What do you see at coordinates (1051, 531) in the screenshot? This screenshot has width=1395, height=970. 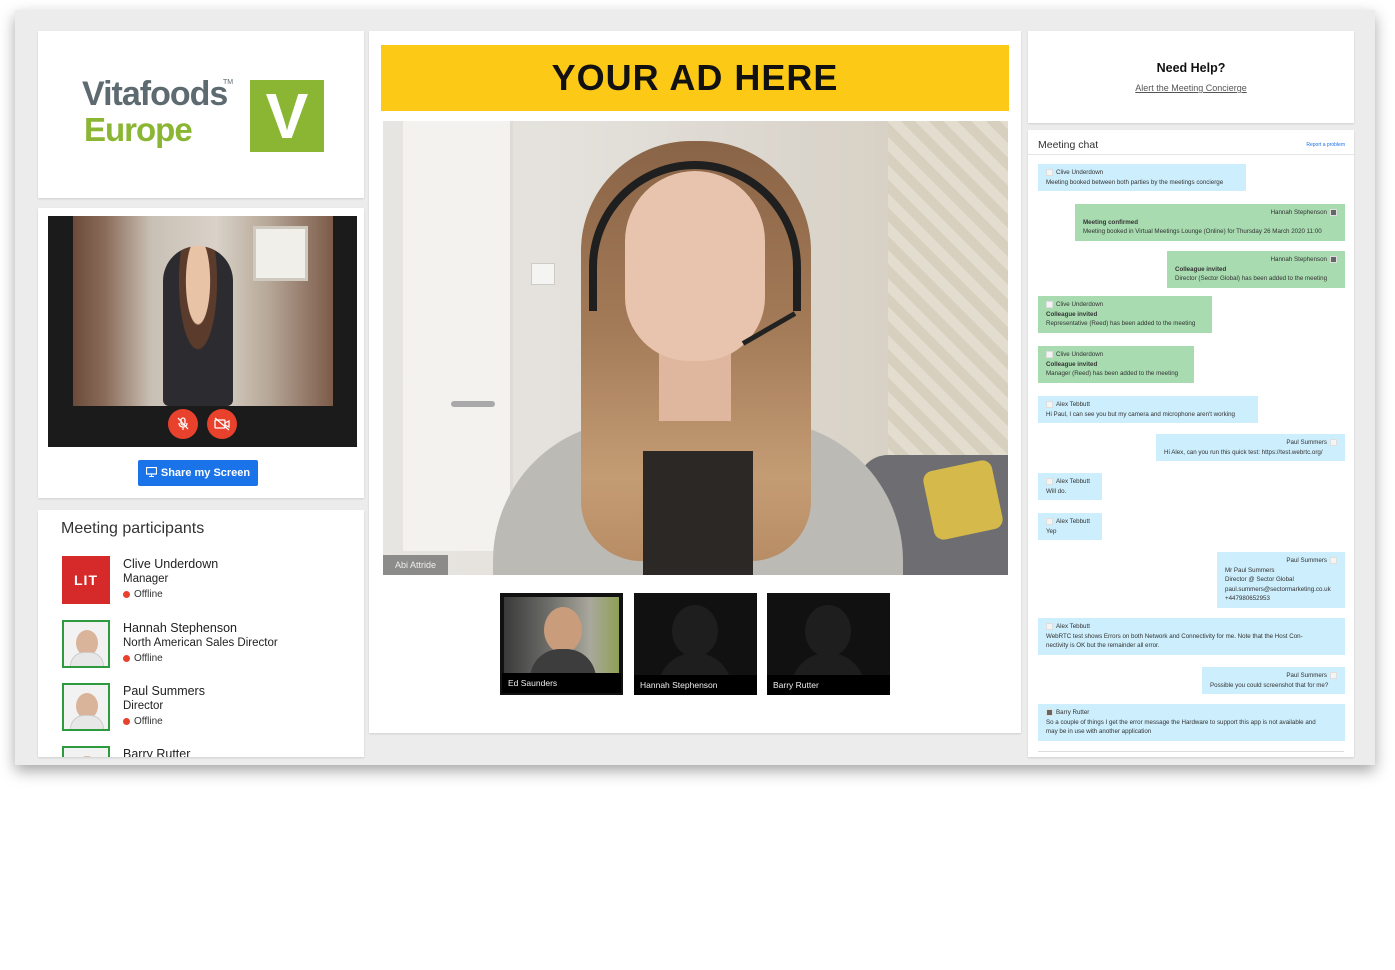 I see `message-text: Yep` at bounding box center [1051, 531].